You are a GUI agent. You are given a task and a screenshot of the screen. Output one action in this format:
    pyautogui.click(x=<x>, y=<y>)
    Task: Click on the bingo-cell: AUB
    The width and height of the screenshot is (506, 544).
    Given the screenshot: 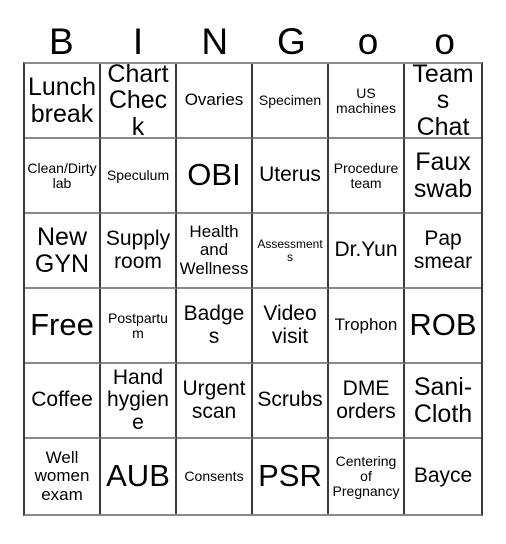 What is the action you would take?
    pyautogui.click(x=139, y=476)
    